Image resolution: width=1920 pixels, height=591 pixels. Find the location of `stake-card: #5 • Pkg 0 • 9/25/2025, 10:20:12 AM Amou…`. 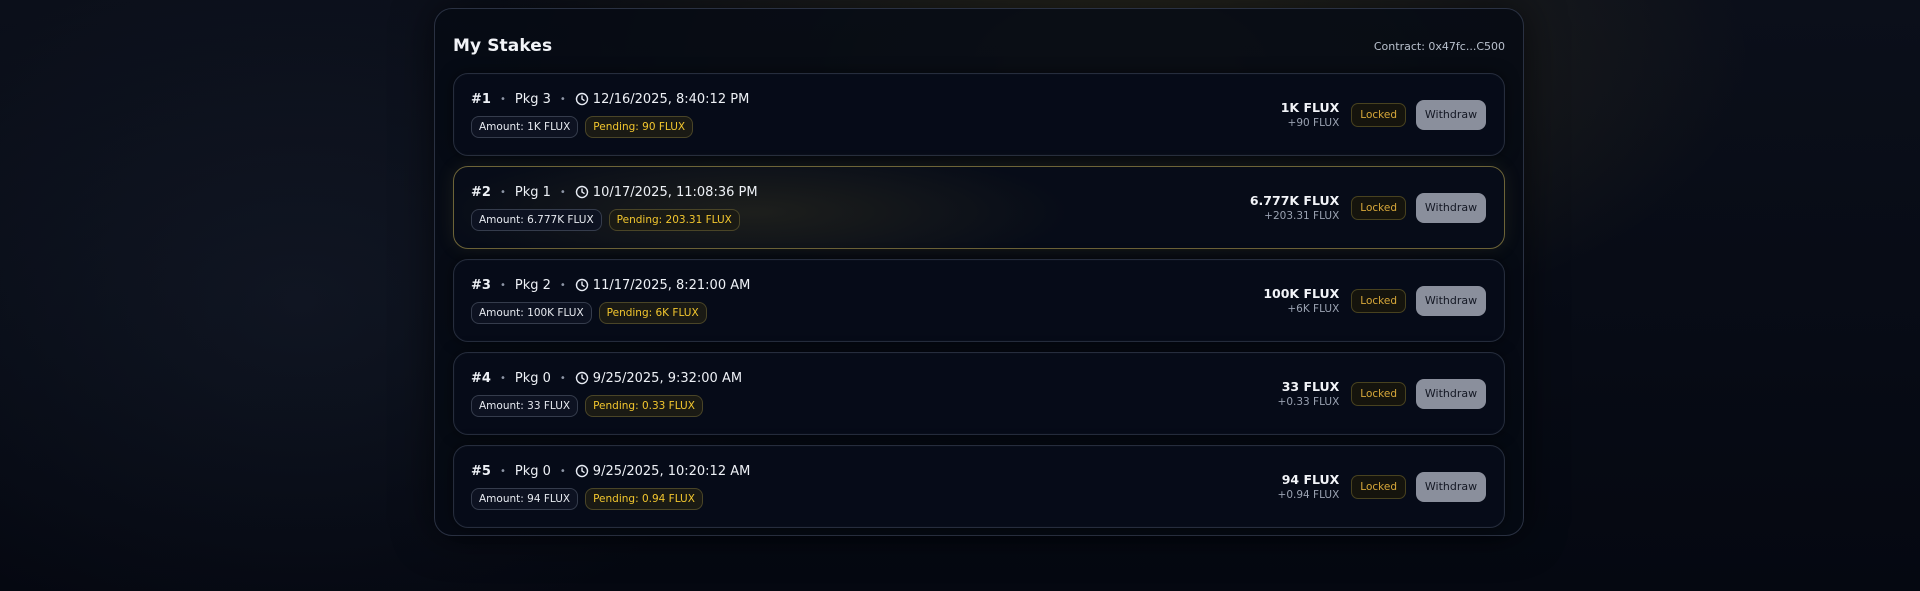

stake-card: #5 • Pkg 0 • 9/25/2025, 10:20:12 AM Amou… is located at coordinates (979, 486).